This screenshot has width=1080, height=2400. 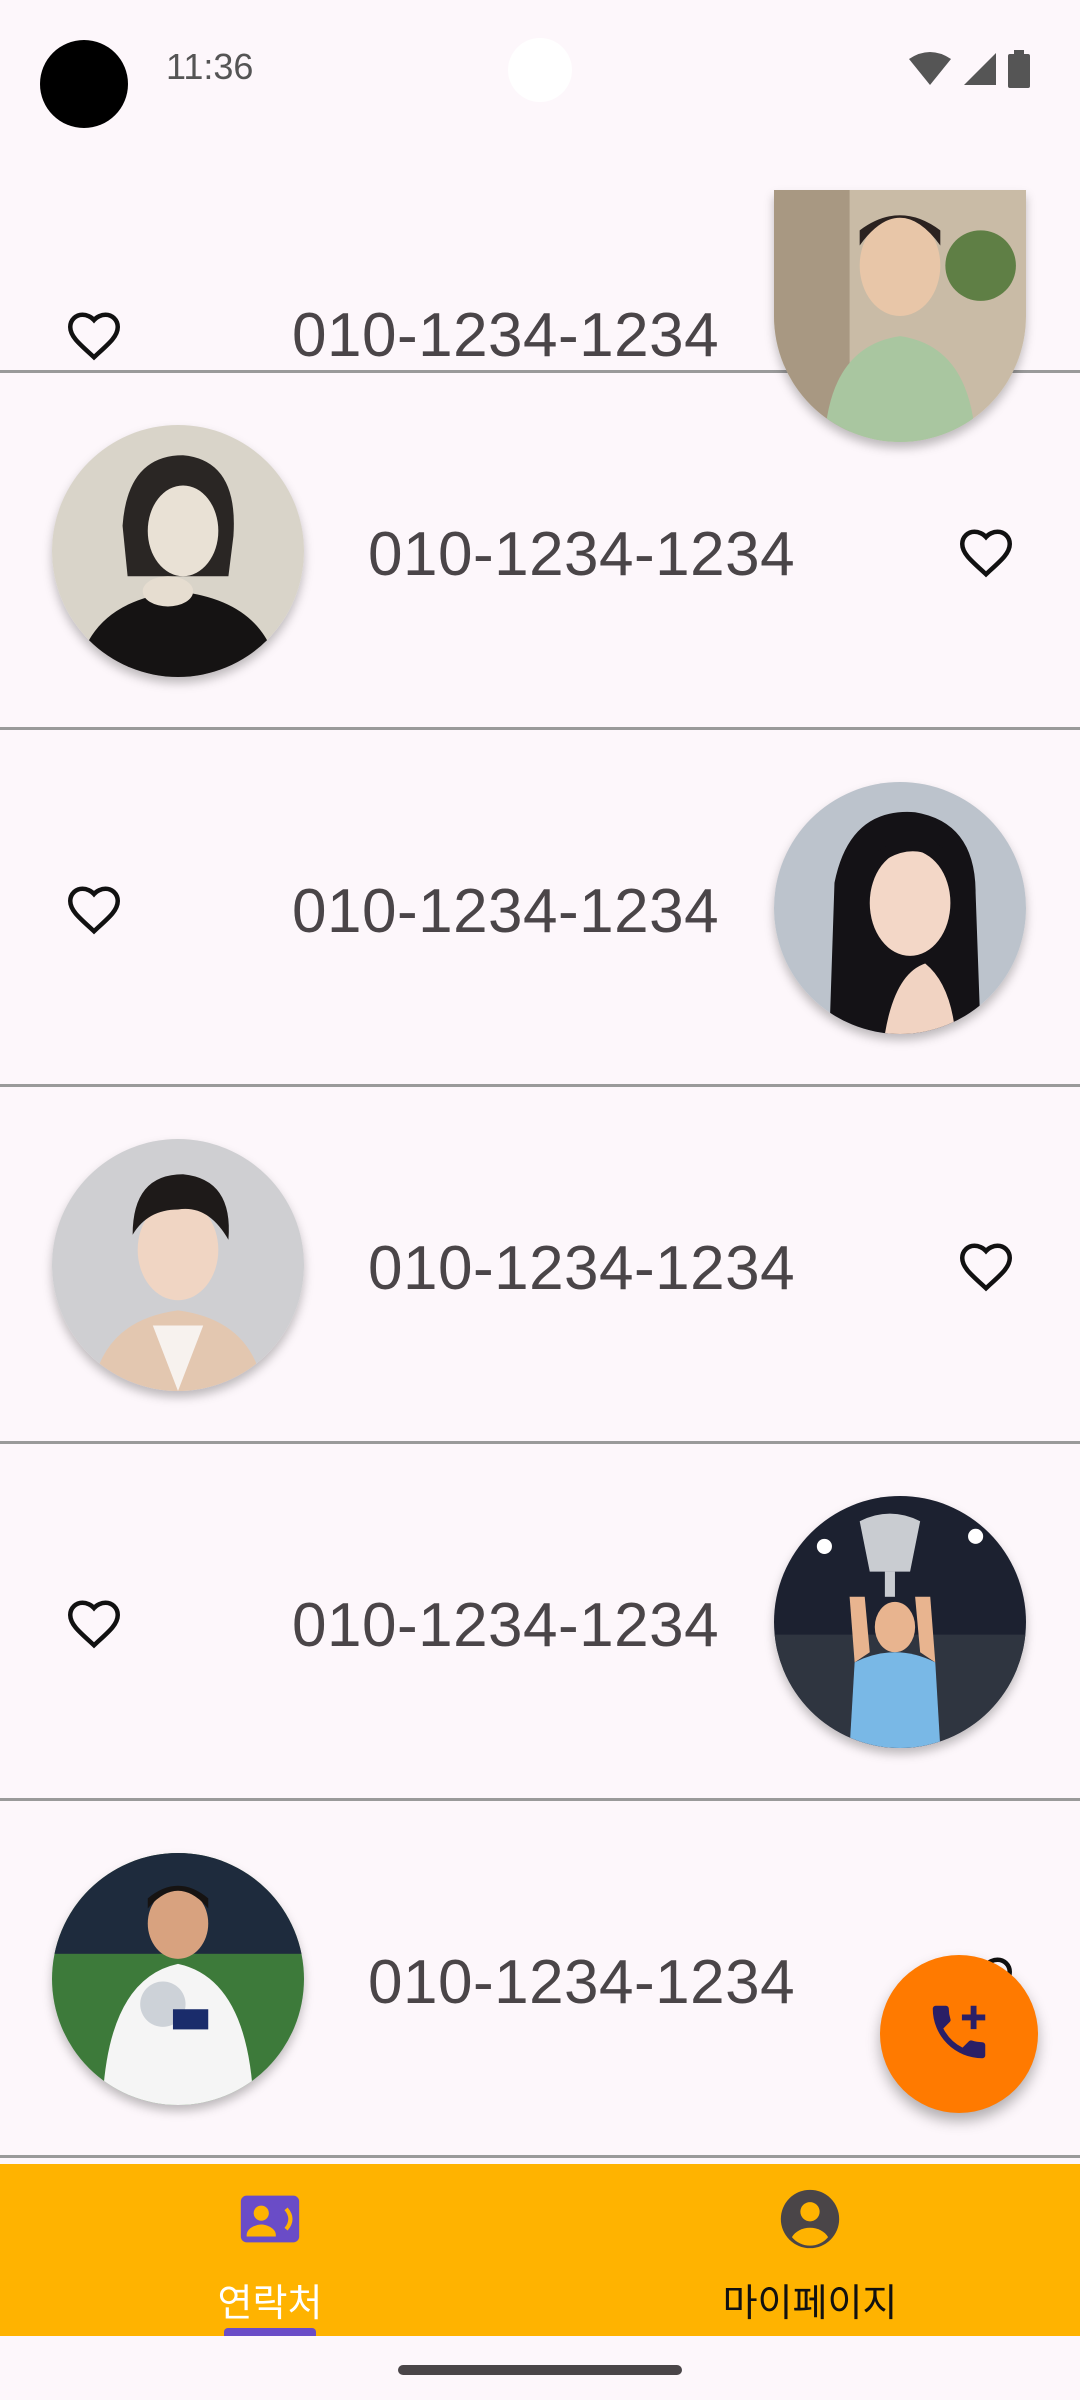 I want to click on nav-label-contacts: 연락처, so click(x=270, y=2304).